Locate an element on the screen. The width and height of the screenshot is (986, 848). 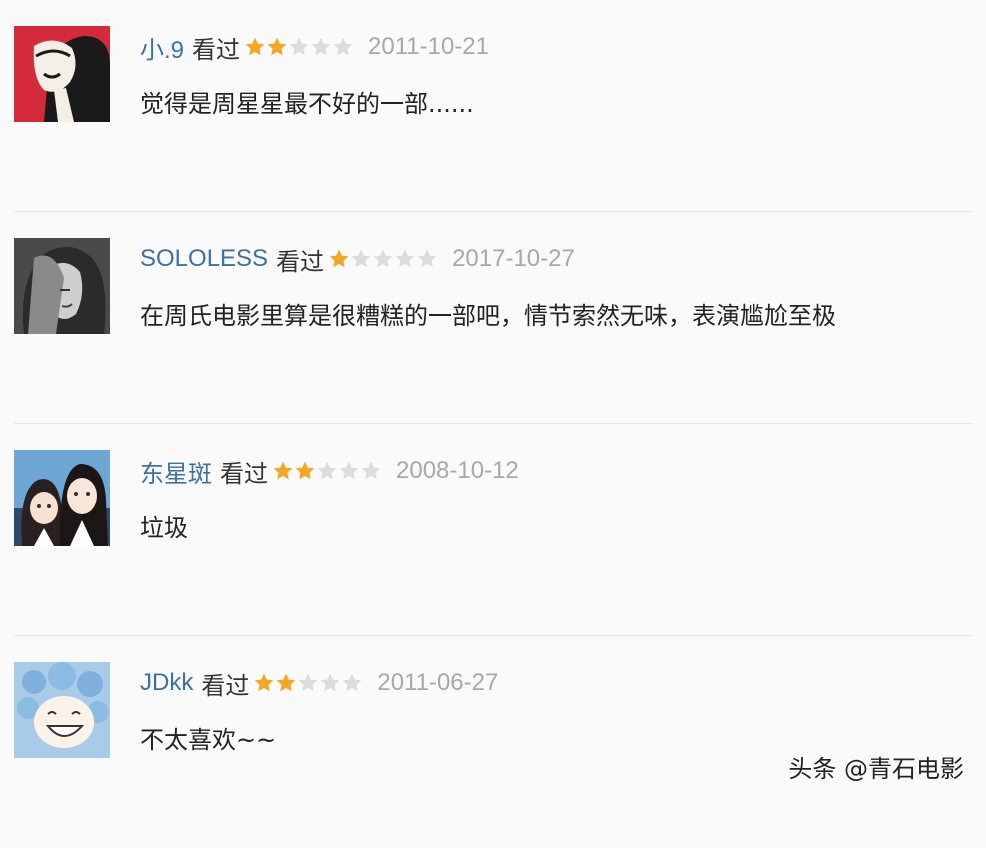
review-text: 垃圾 is located at coordinates (164, 528).